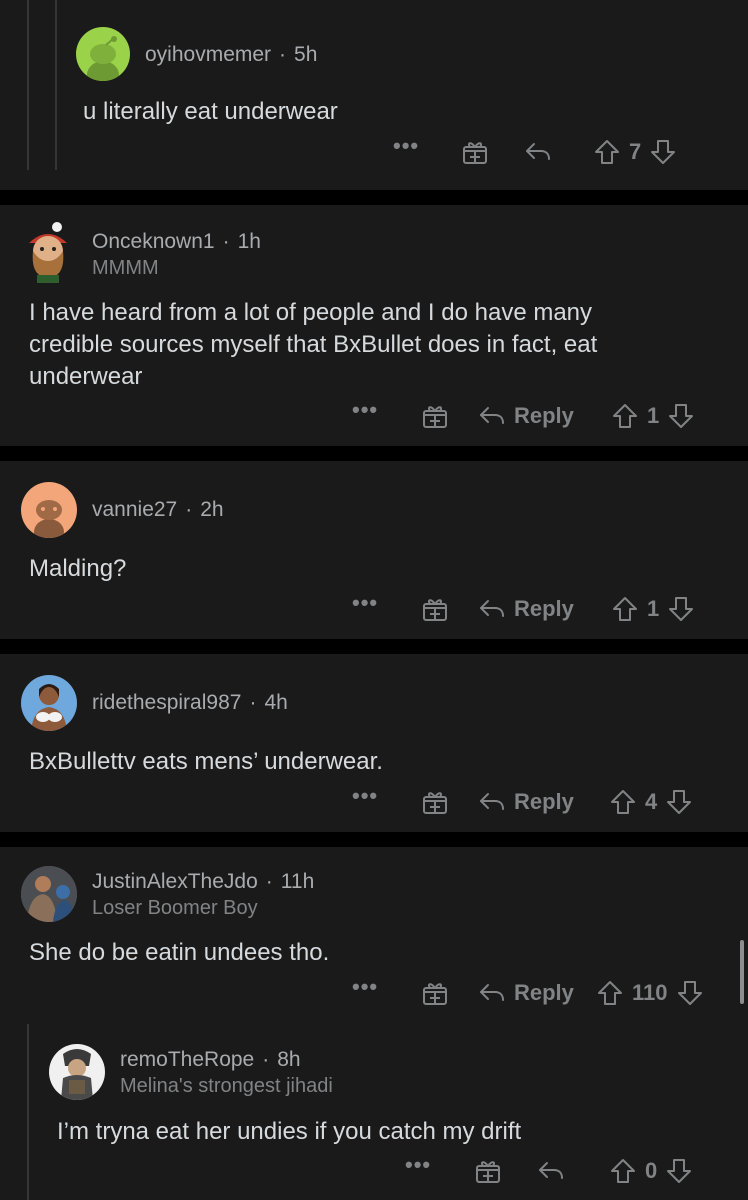  Describe the element at coordinates (249, 241) in the screenshot. I see `comment-age: 1h` at that location.